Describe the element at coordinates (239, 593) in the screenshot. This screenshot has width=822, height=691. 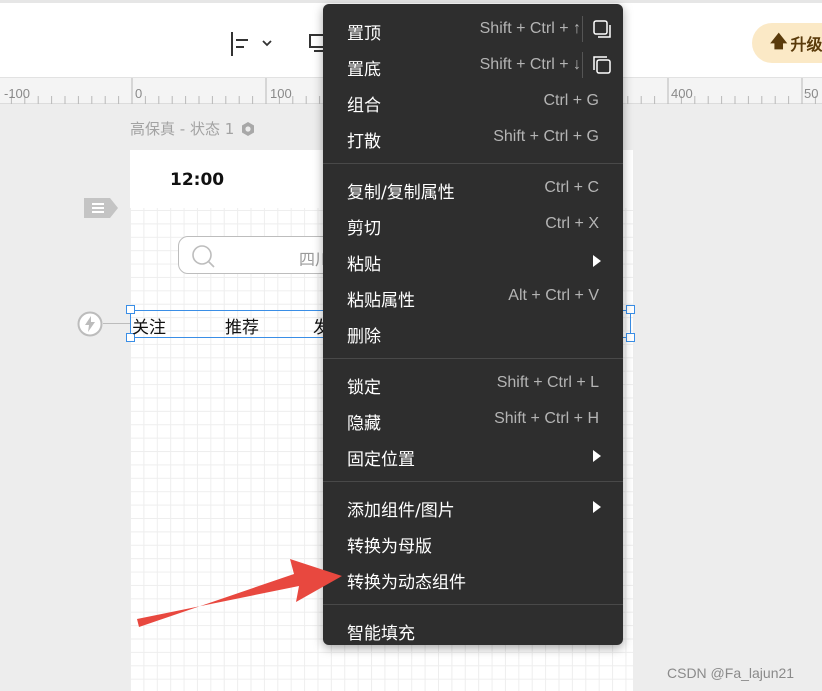
I see `red-annotation-arrow-icon` at that location.